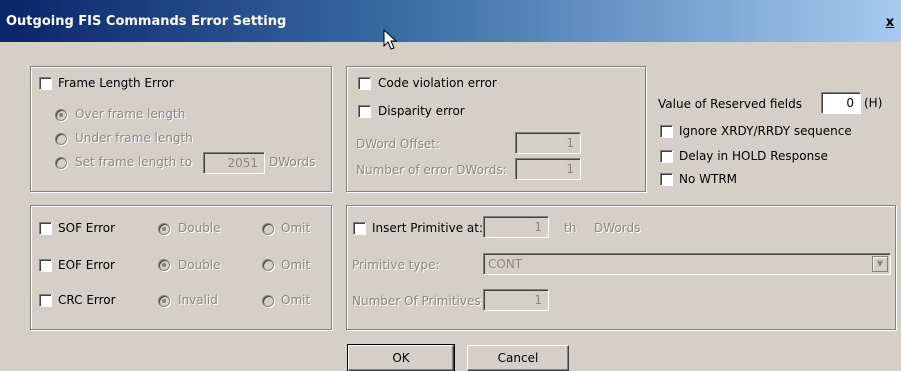 This screenshot has height=371, width=901. I want to click on eof-double-label: Double, so click(199, 265).